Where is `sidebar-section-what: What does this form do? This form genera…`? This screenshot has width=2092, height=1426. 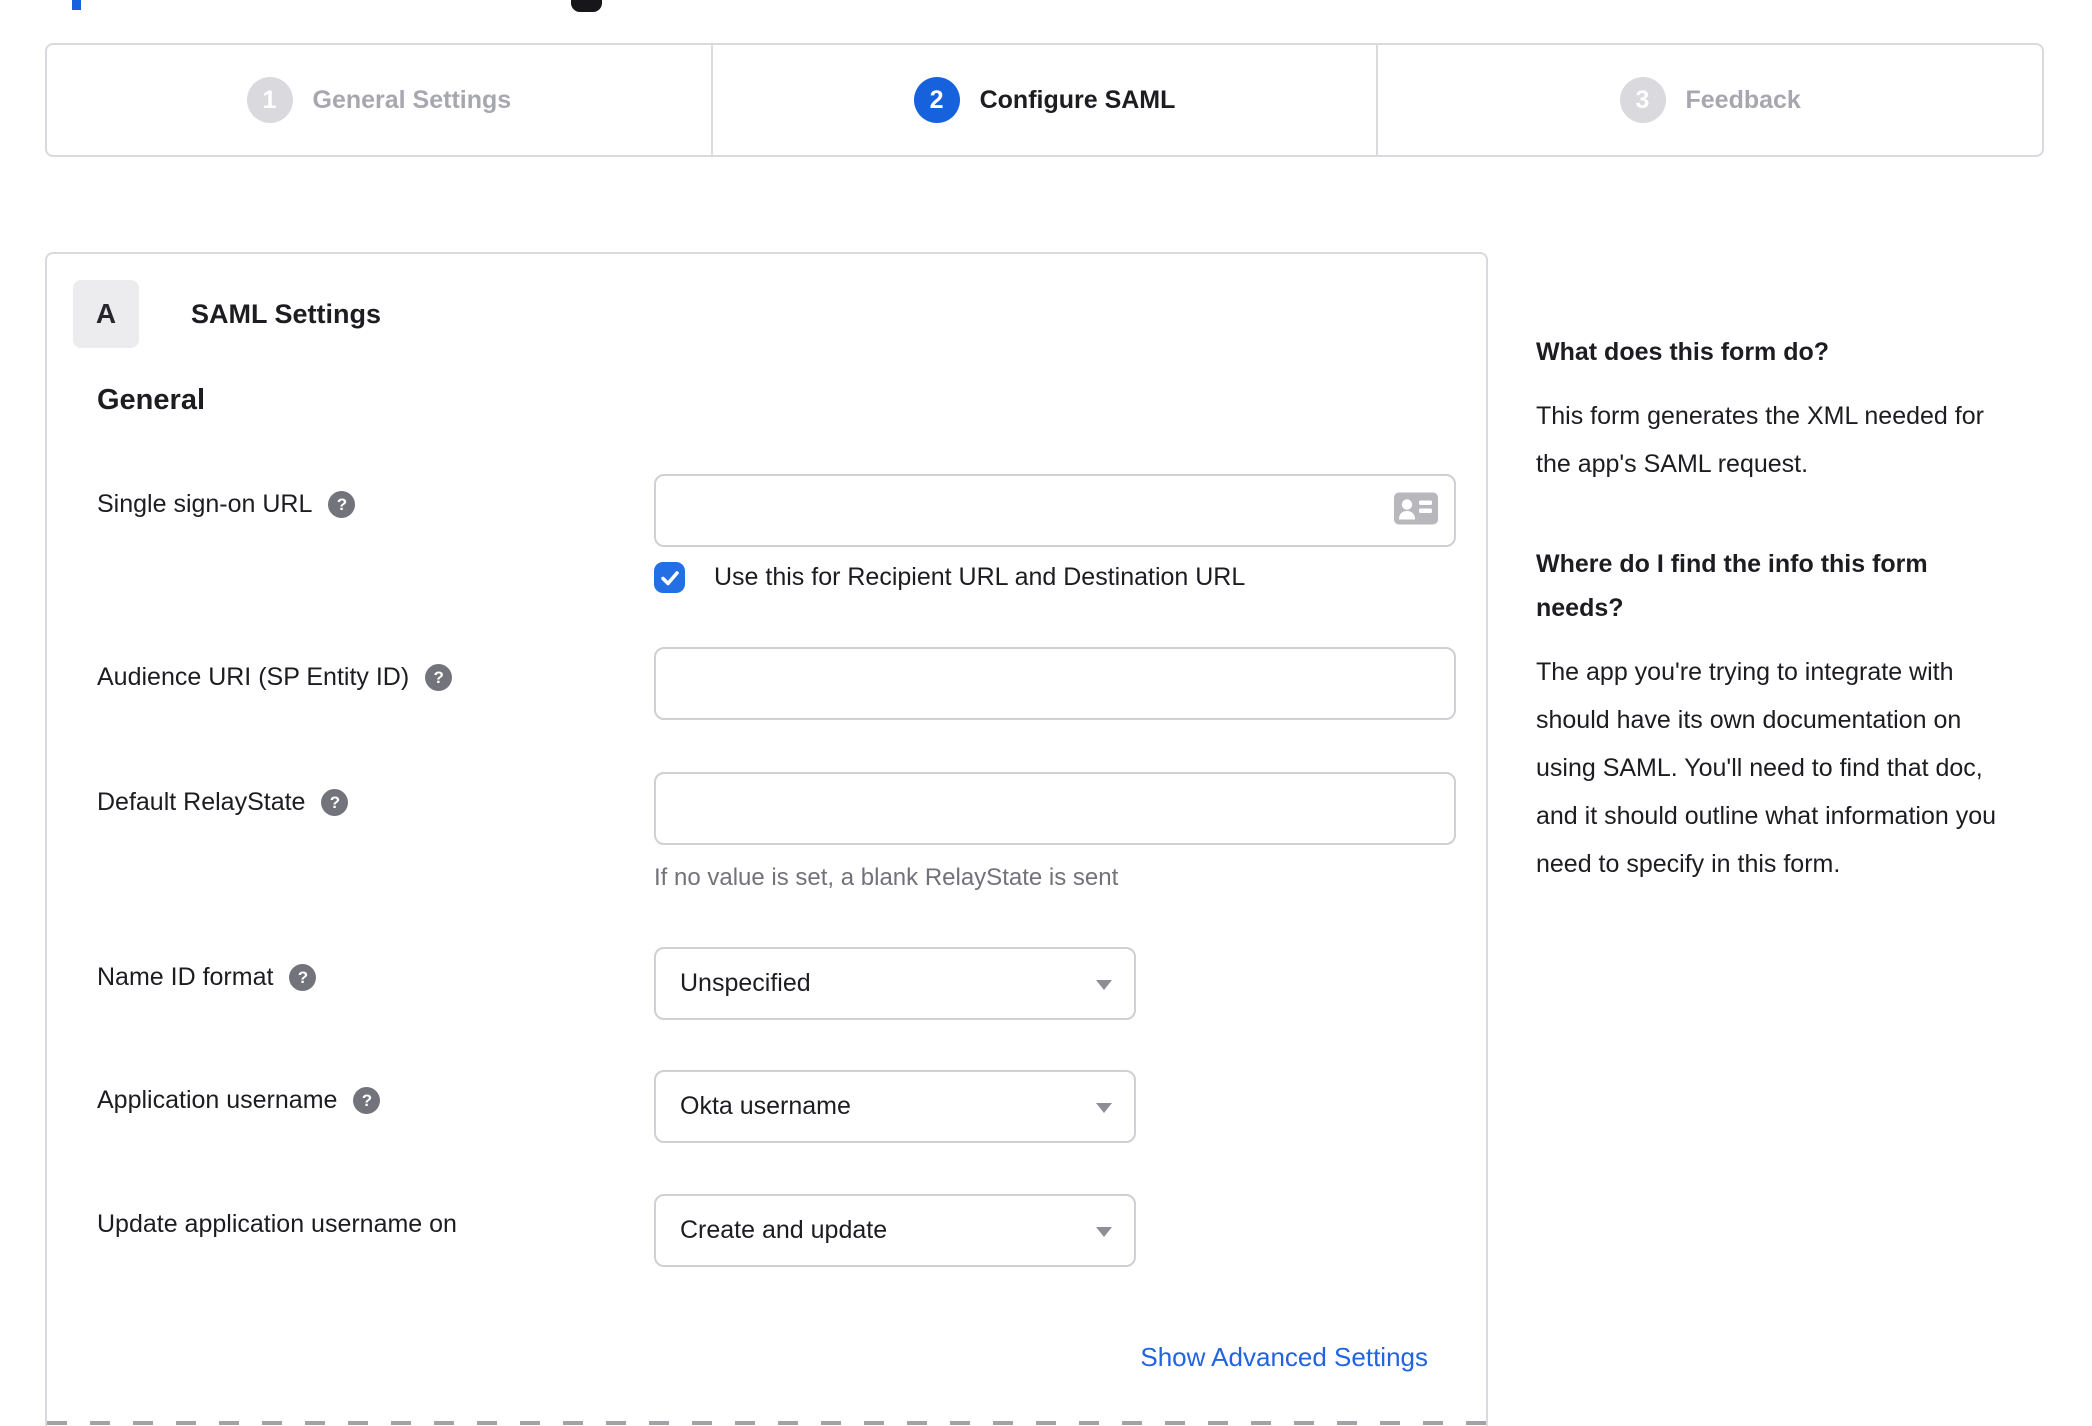 sidebar-section-what: What does this form do? This form genera… is located at coordinates (1779, 409).